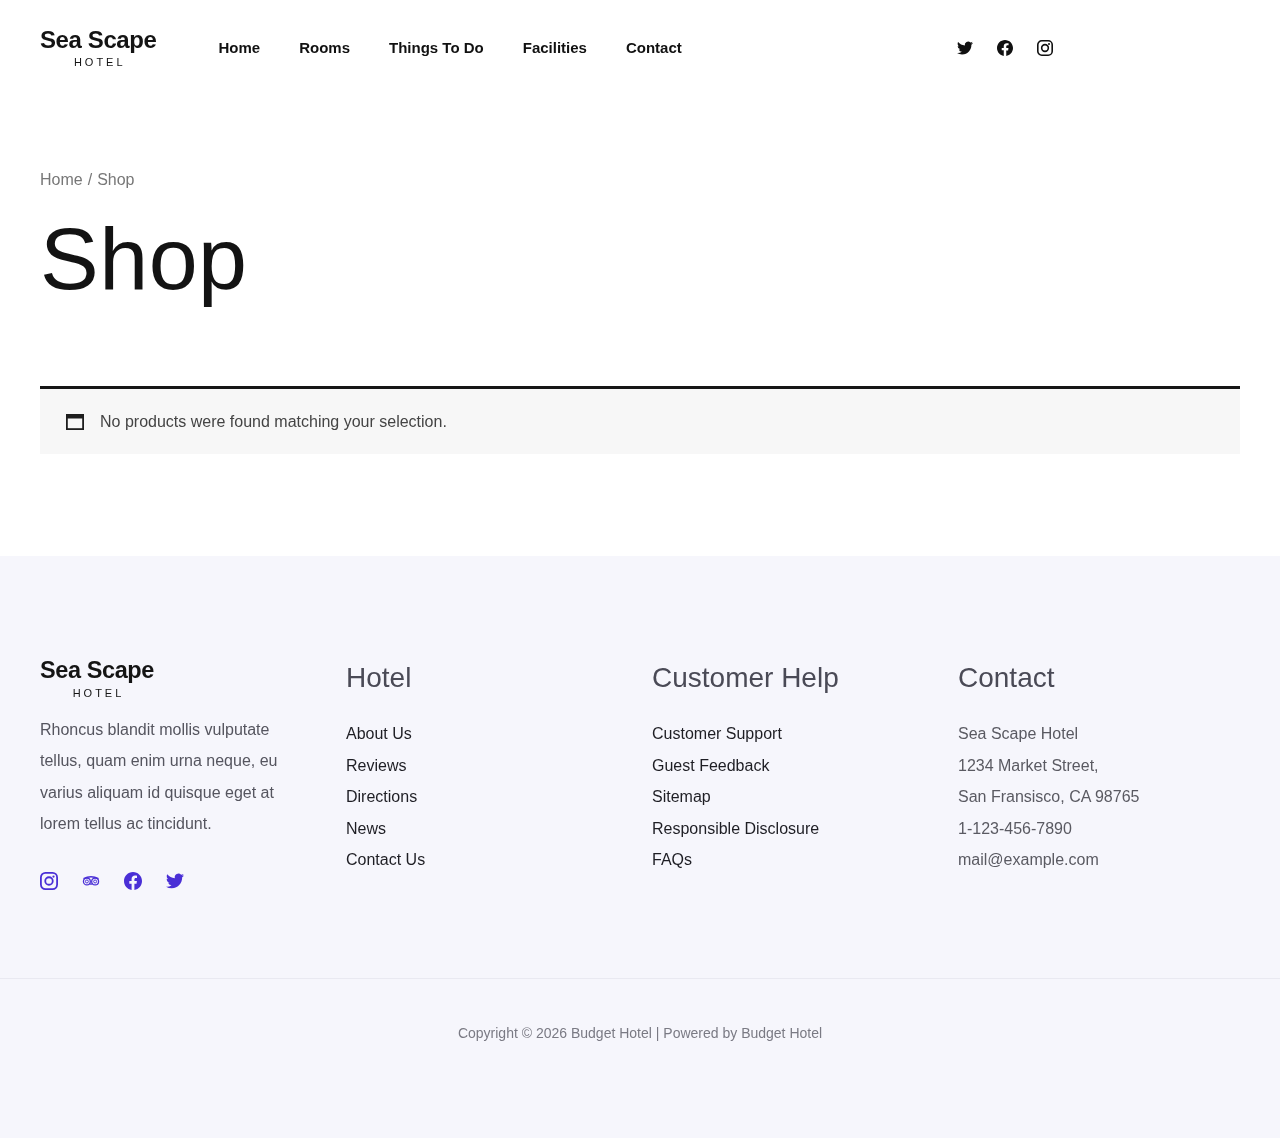 The width and height of the screenshot is (1280, 1138). I want to click on footer-link: About Us, so click(379, 733).